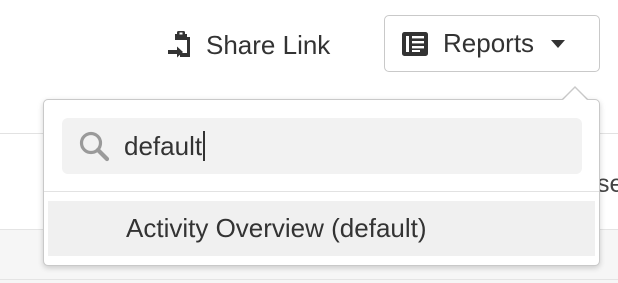  What do you see at coordinates (607, 184) in the screenshot?
I see `background-text: se` at bounding box center [607, 184].